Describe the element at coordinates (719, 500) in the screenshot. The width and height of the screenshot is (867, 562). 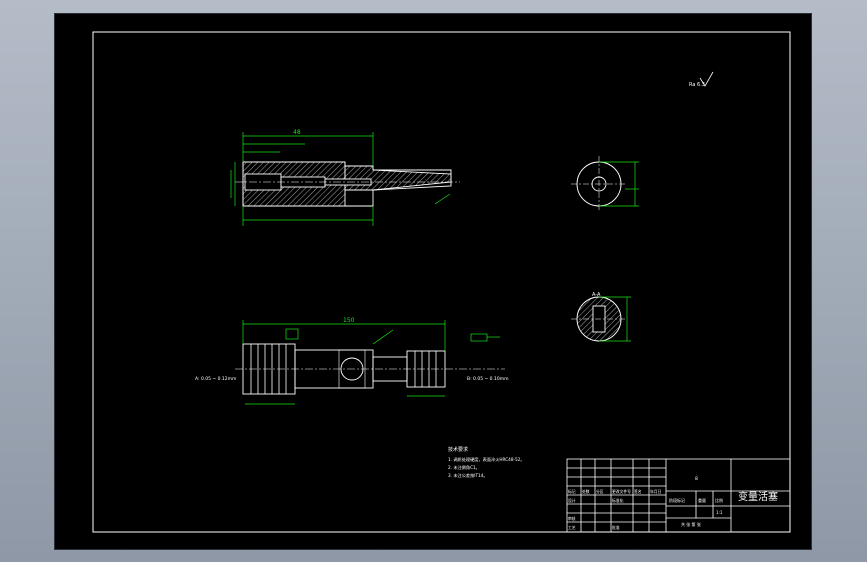
I see `scale-label: 比例` at that location.